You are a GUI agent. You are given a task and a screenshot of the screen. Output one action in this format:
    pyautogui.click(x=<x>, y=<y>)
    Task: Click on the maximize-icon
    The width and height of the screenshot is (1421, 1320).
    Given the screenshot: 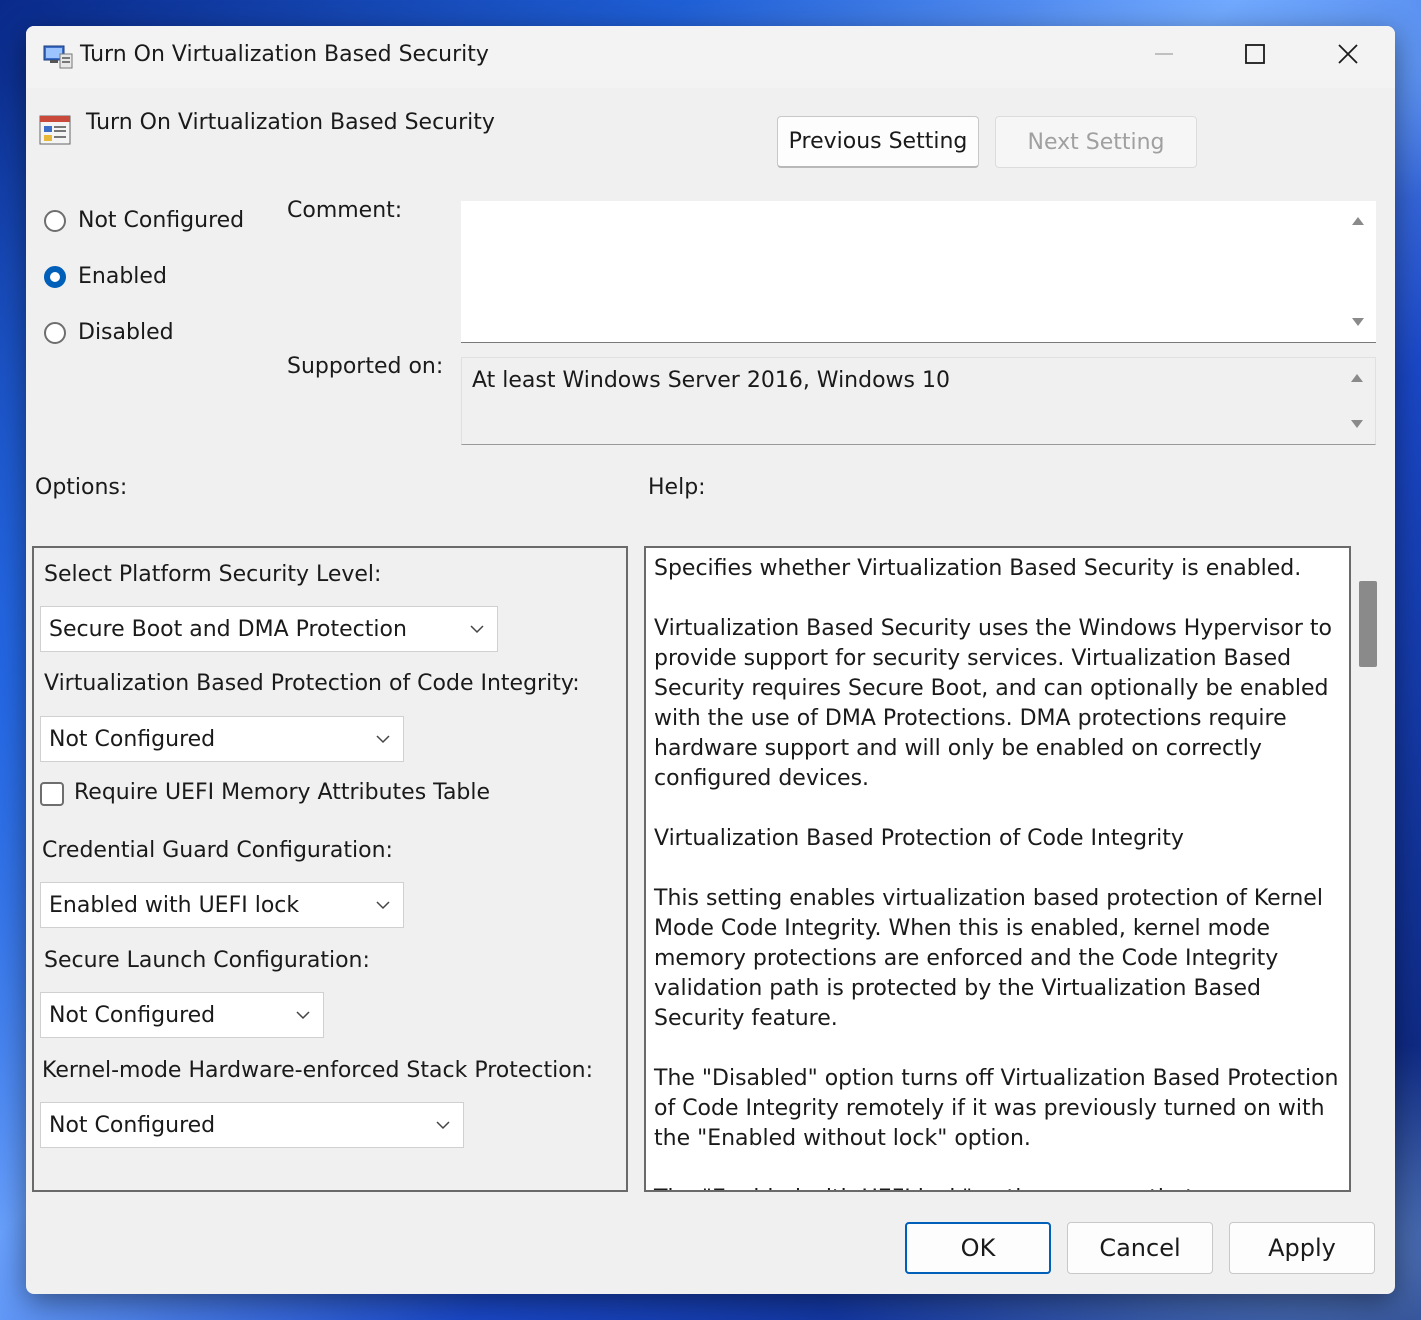 What is the action you would take?
    pyautogui.click(x=1255, y=54)
    